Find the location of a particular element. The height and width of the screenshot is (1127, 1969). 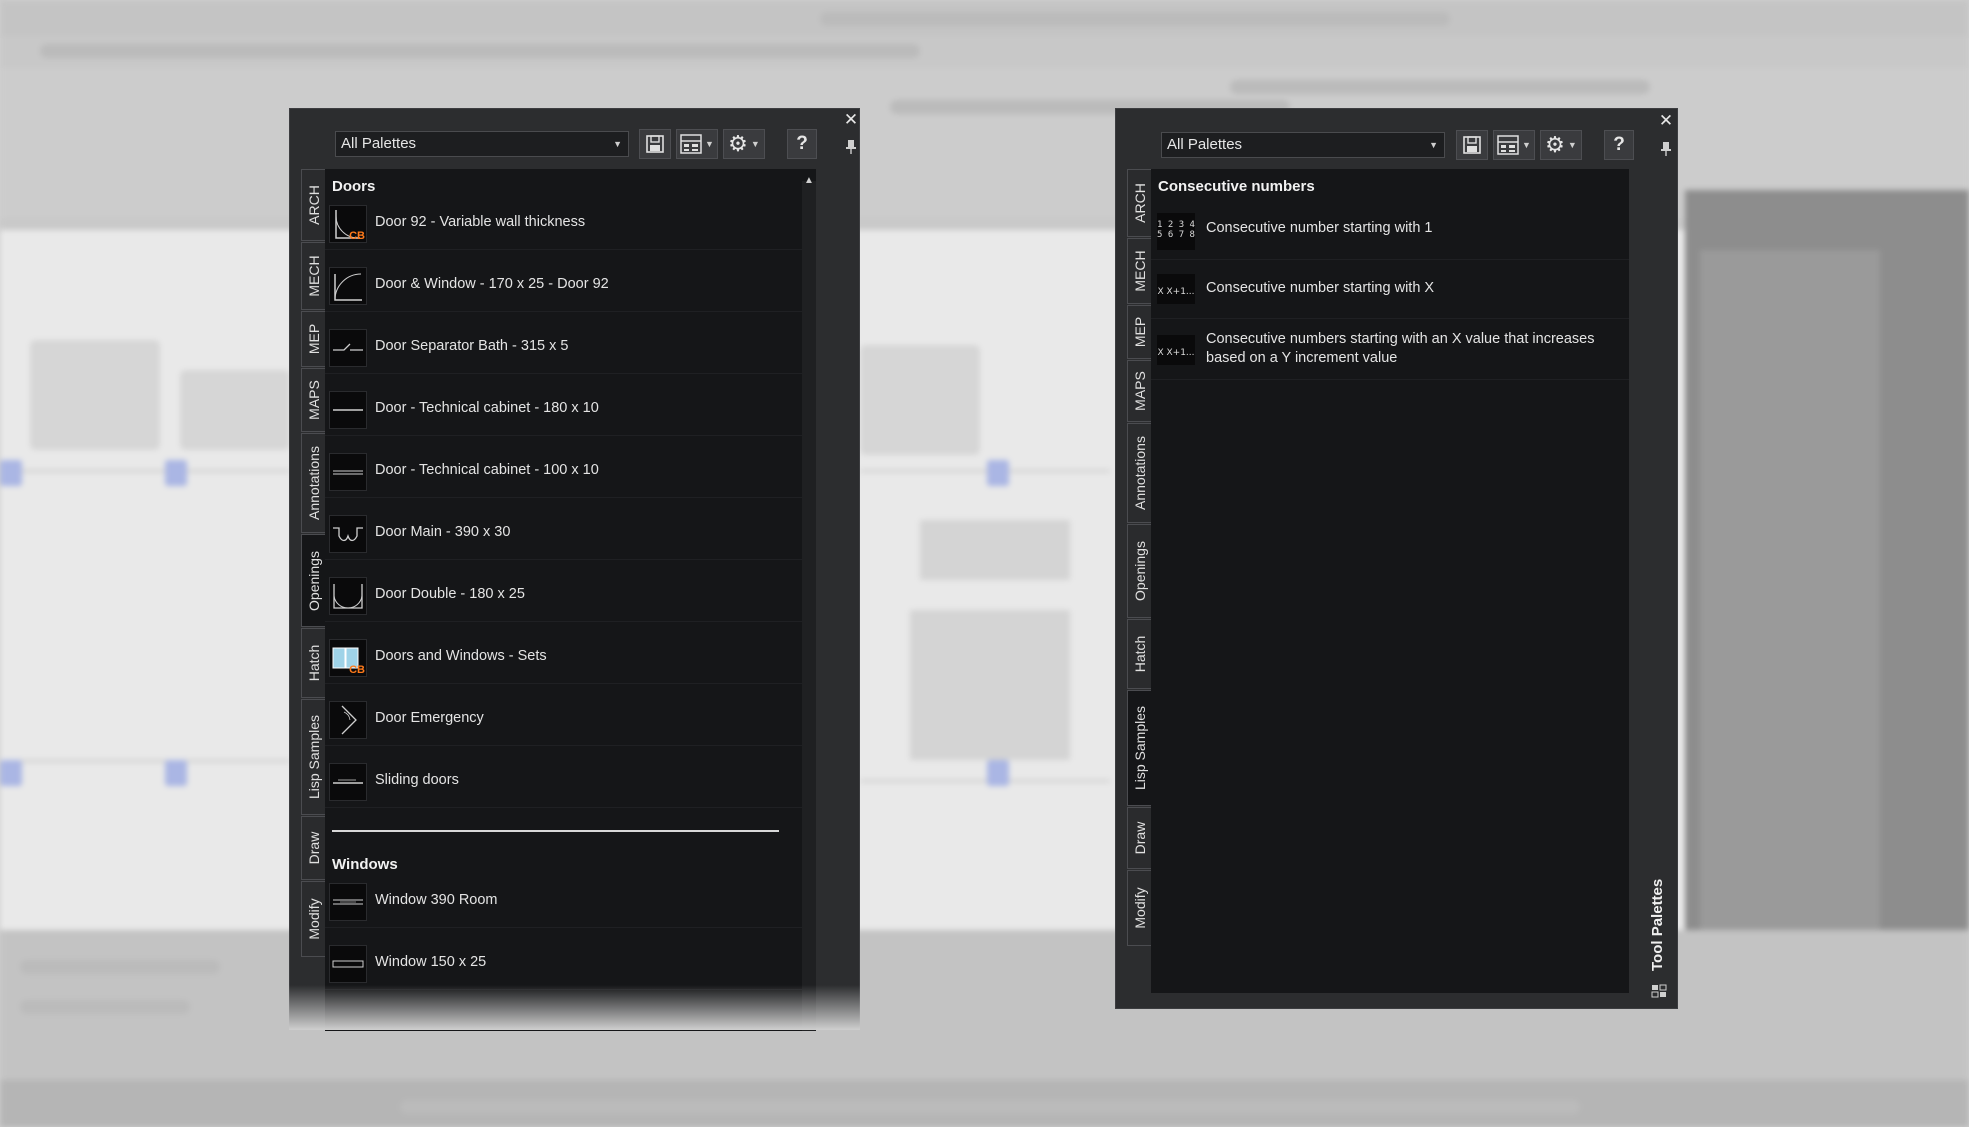

tab-label: Openings is located at coordinates (313, 580).